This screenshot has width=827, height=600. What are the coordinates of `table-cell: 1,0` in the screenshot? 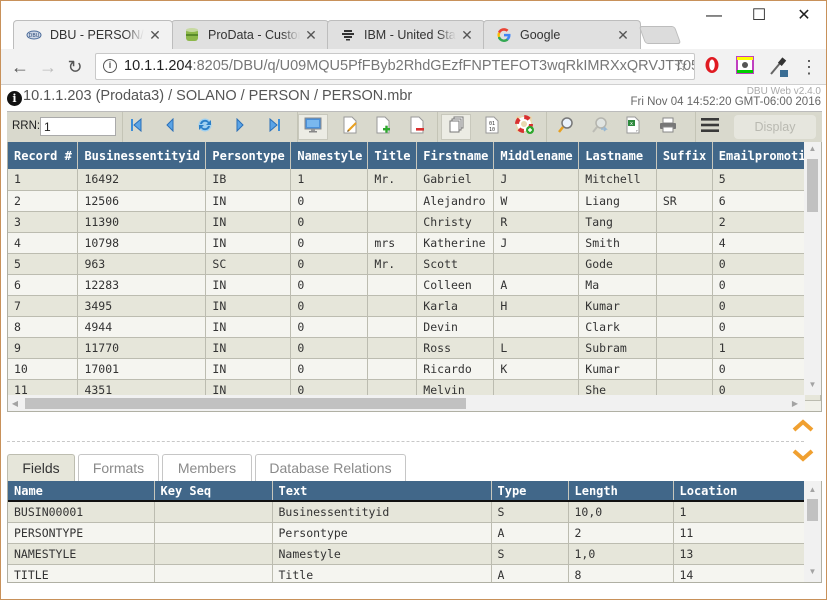 It's located at (621, 554).